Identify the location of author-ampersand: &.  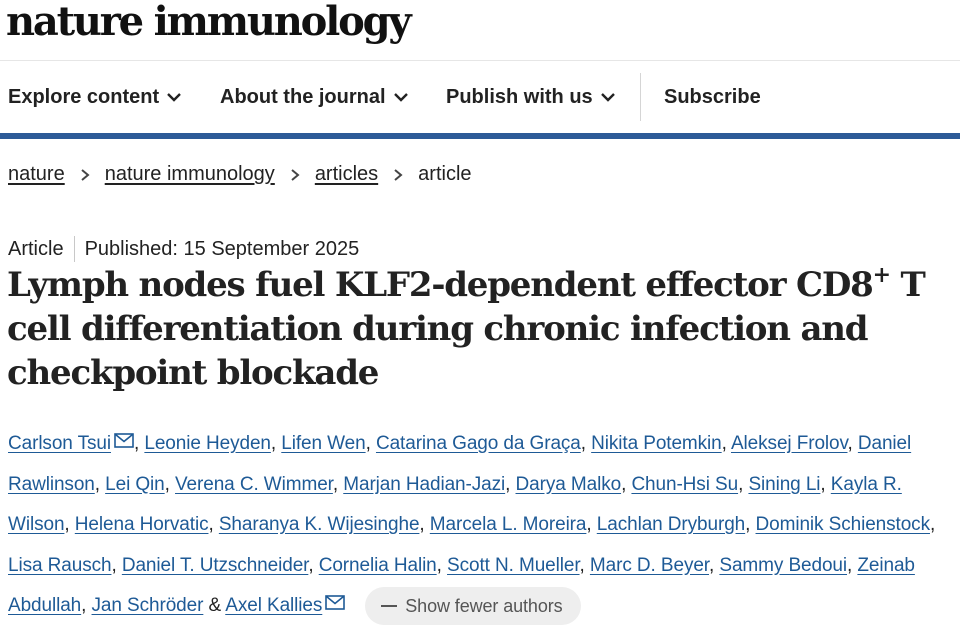
(215, 605).